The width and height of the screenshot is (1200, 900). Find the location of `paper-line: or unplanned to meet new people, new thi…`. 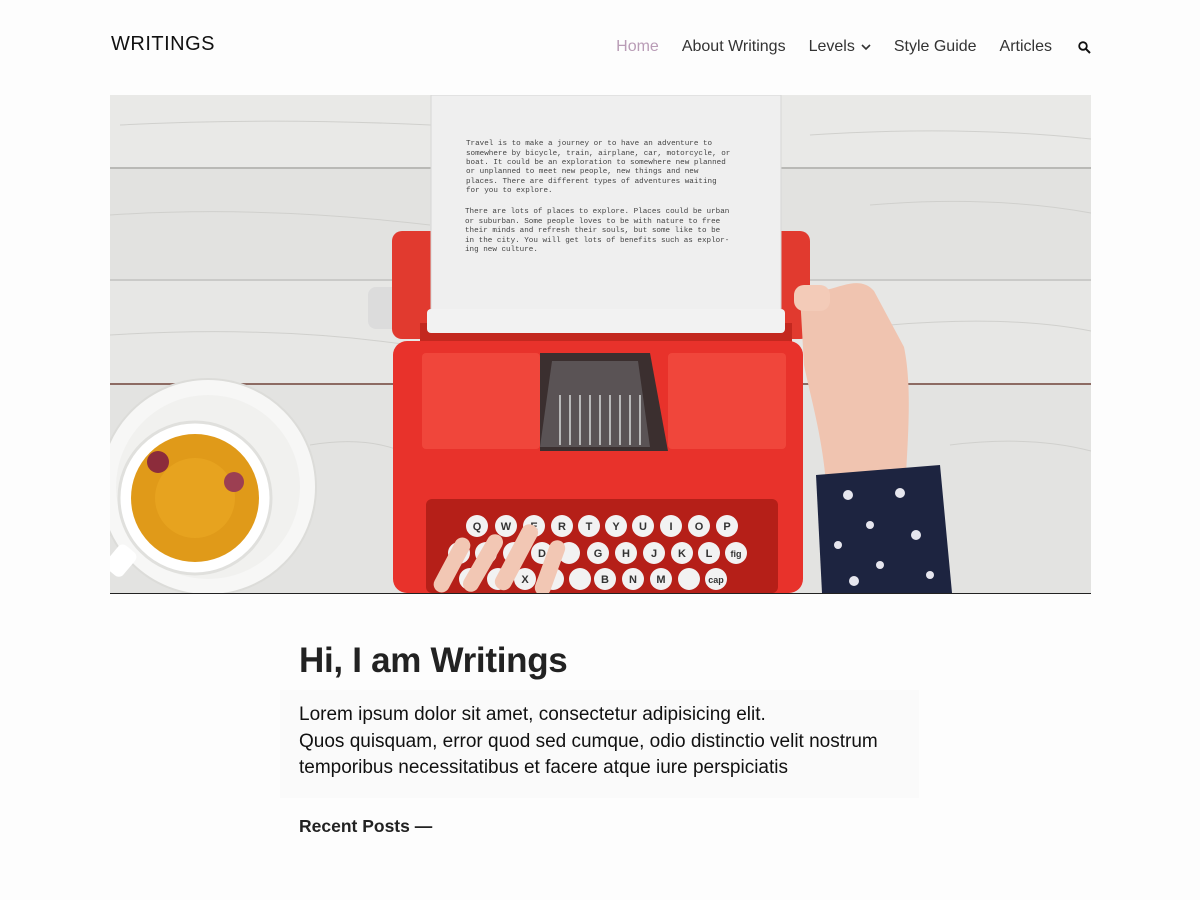

paper-line: or unplanned to meet new people, new thi… is located at coordinates (582, 172).